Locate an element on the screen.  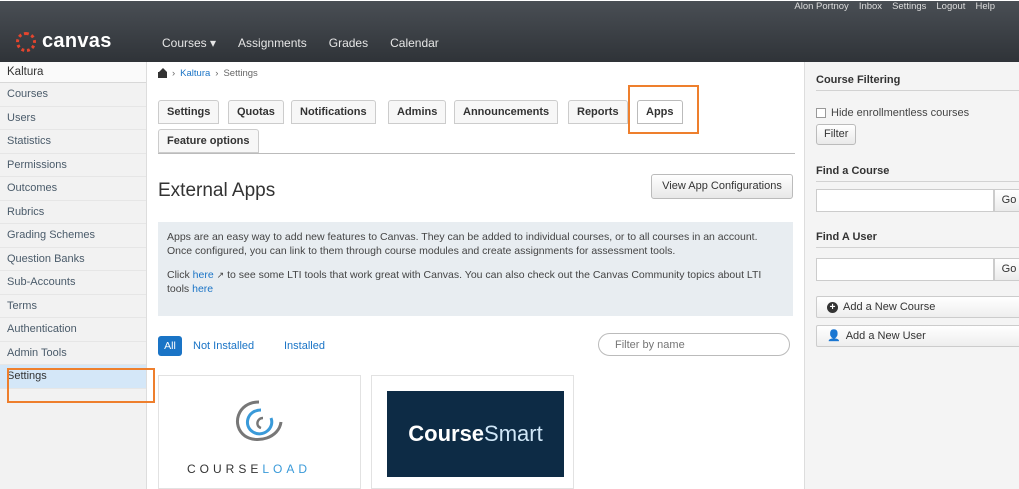
breadcrumb: › Kaltura › Settings is located at coordinates (208, 73).